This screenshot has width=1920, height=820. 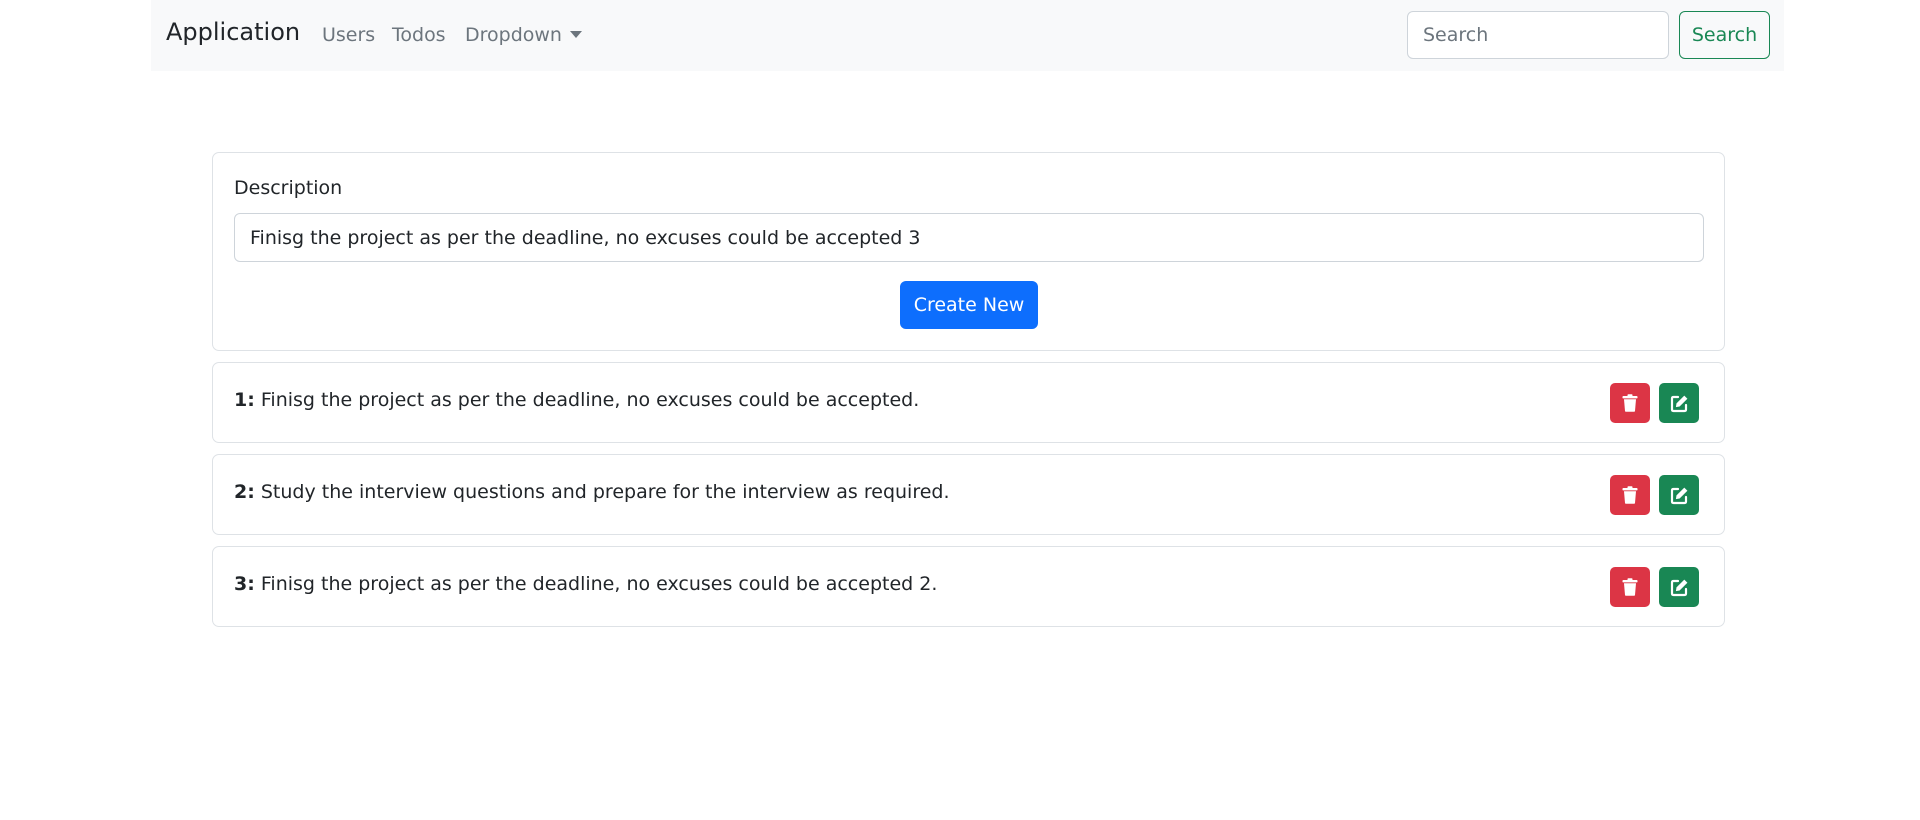 What do you see at coordinates (348, 35) in the screenshot?
I see `nav-link-users: Users` at bounding box center [348, 35].